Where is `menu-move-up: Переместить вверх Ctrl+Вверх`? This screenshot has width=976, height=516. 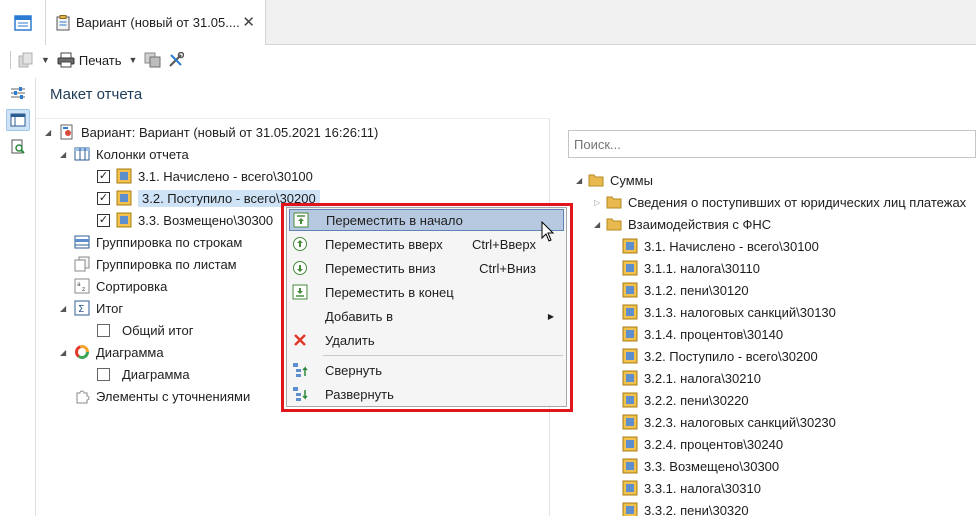 menu-move-up: Переместить вверх Ctrl+Вверх is located at coordinates (426, 244).